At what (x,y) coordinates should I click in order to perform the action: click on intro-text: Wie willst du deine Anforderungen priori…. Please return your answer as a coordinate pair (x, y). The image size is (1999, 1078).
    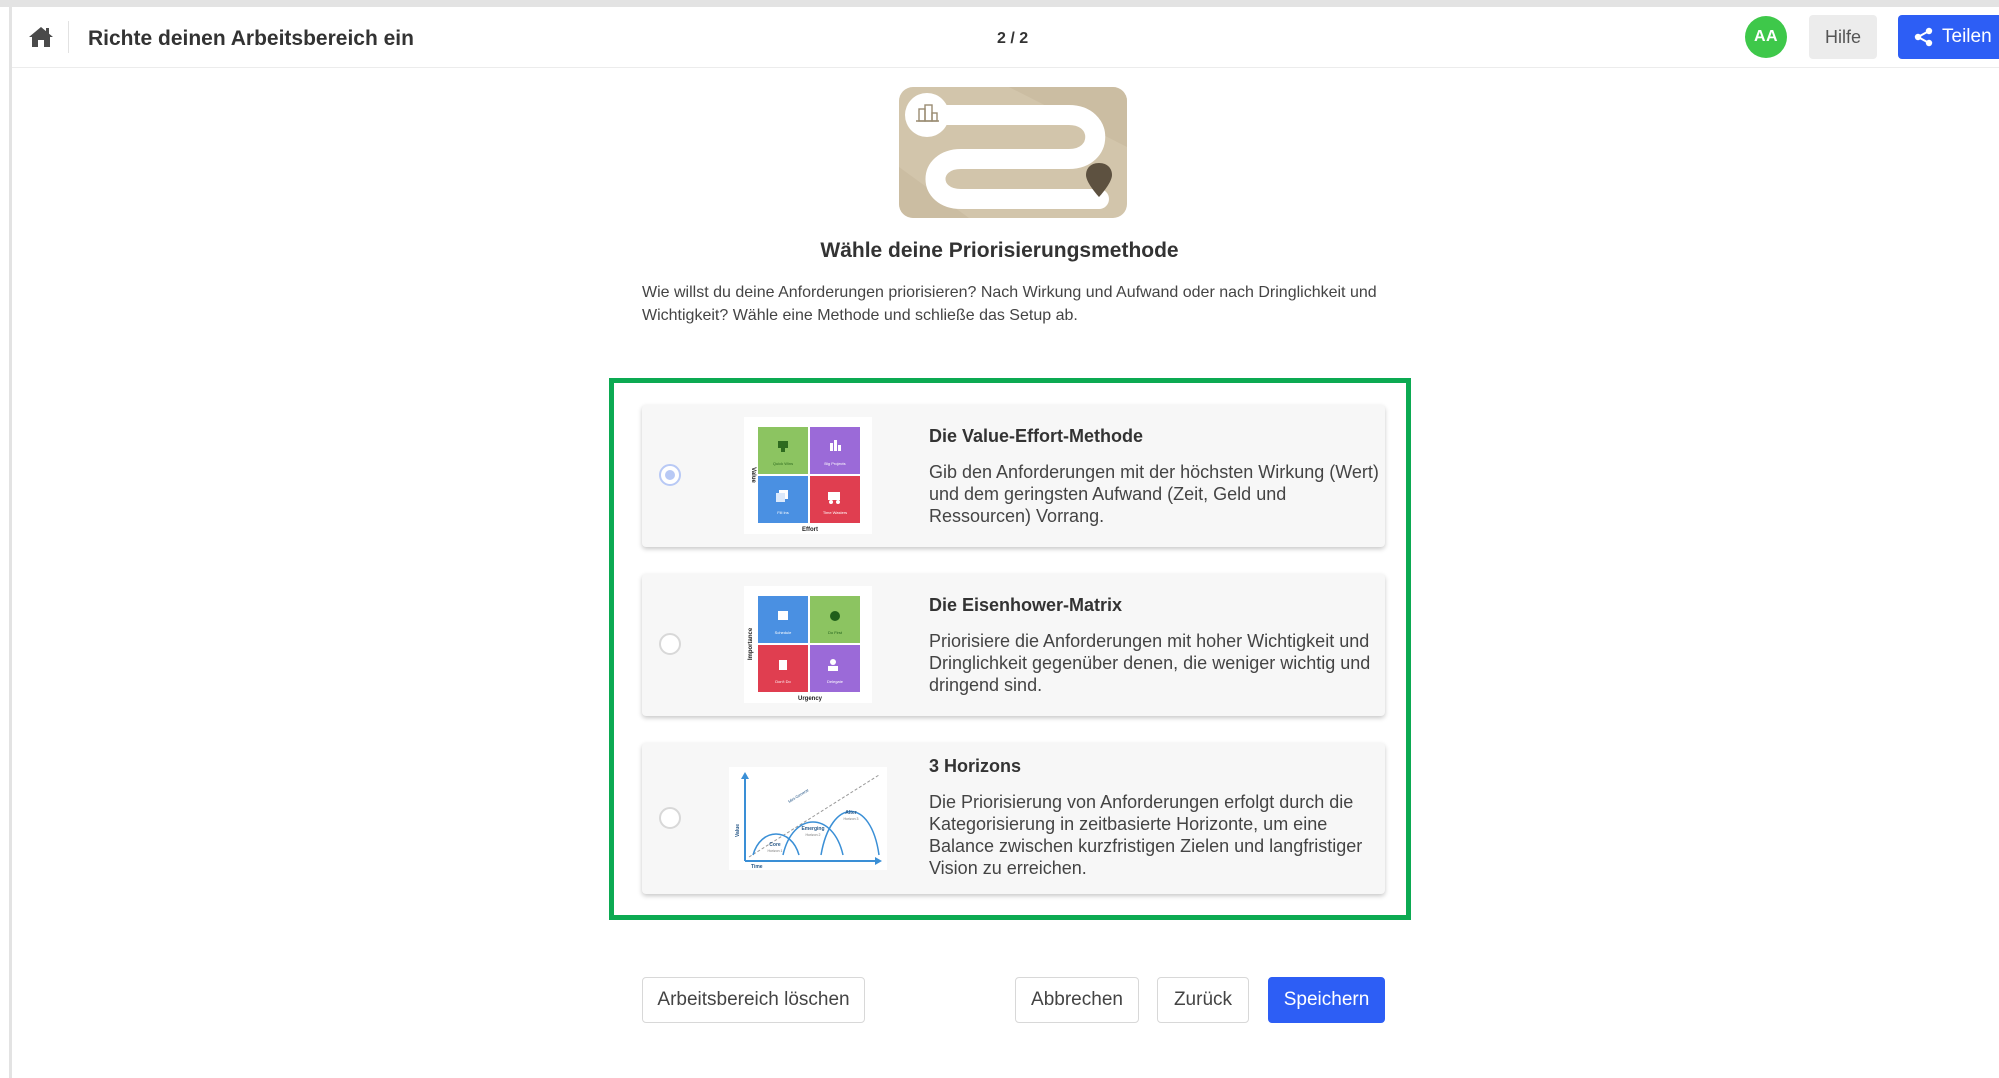
    Looking at the image, I should click on (1009, 304).